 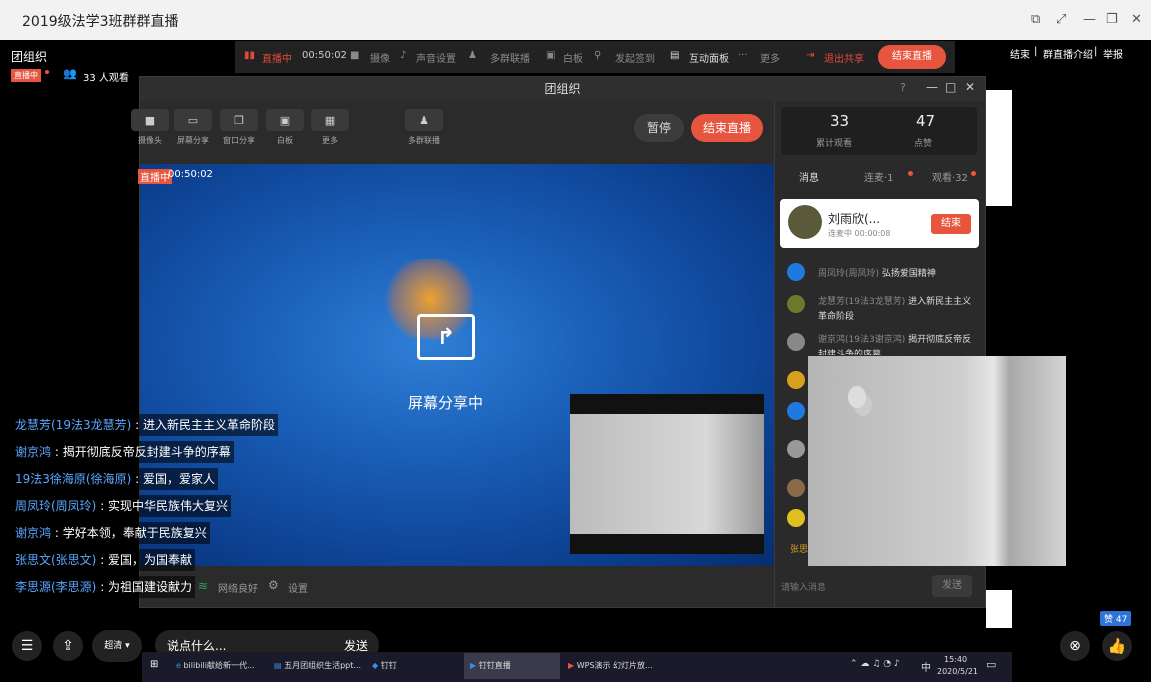 What do you see at coordinates (879, 176) in the screenshot?
I see `tab-linkmic: 连麦·1` at bounding box center [879, 176].